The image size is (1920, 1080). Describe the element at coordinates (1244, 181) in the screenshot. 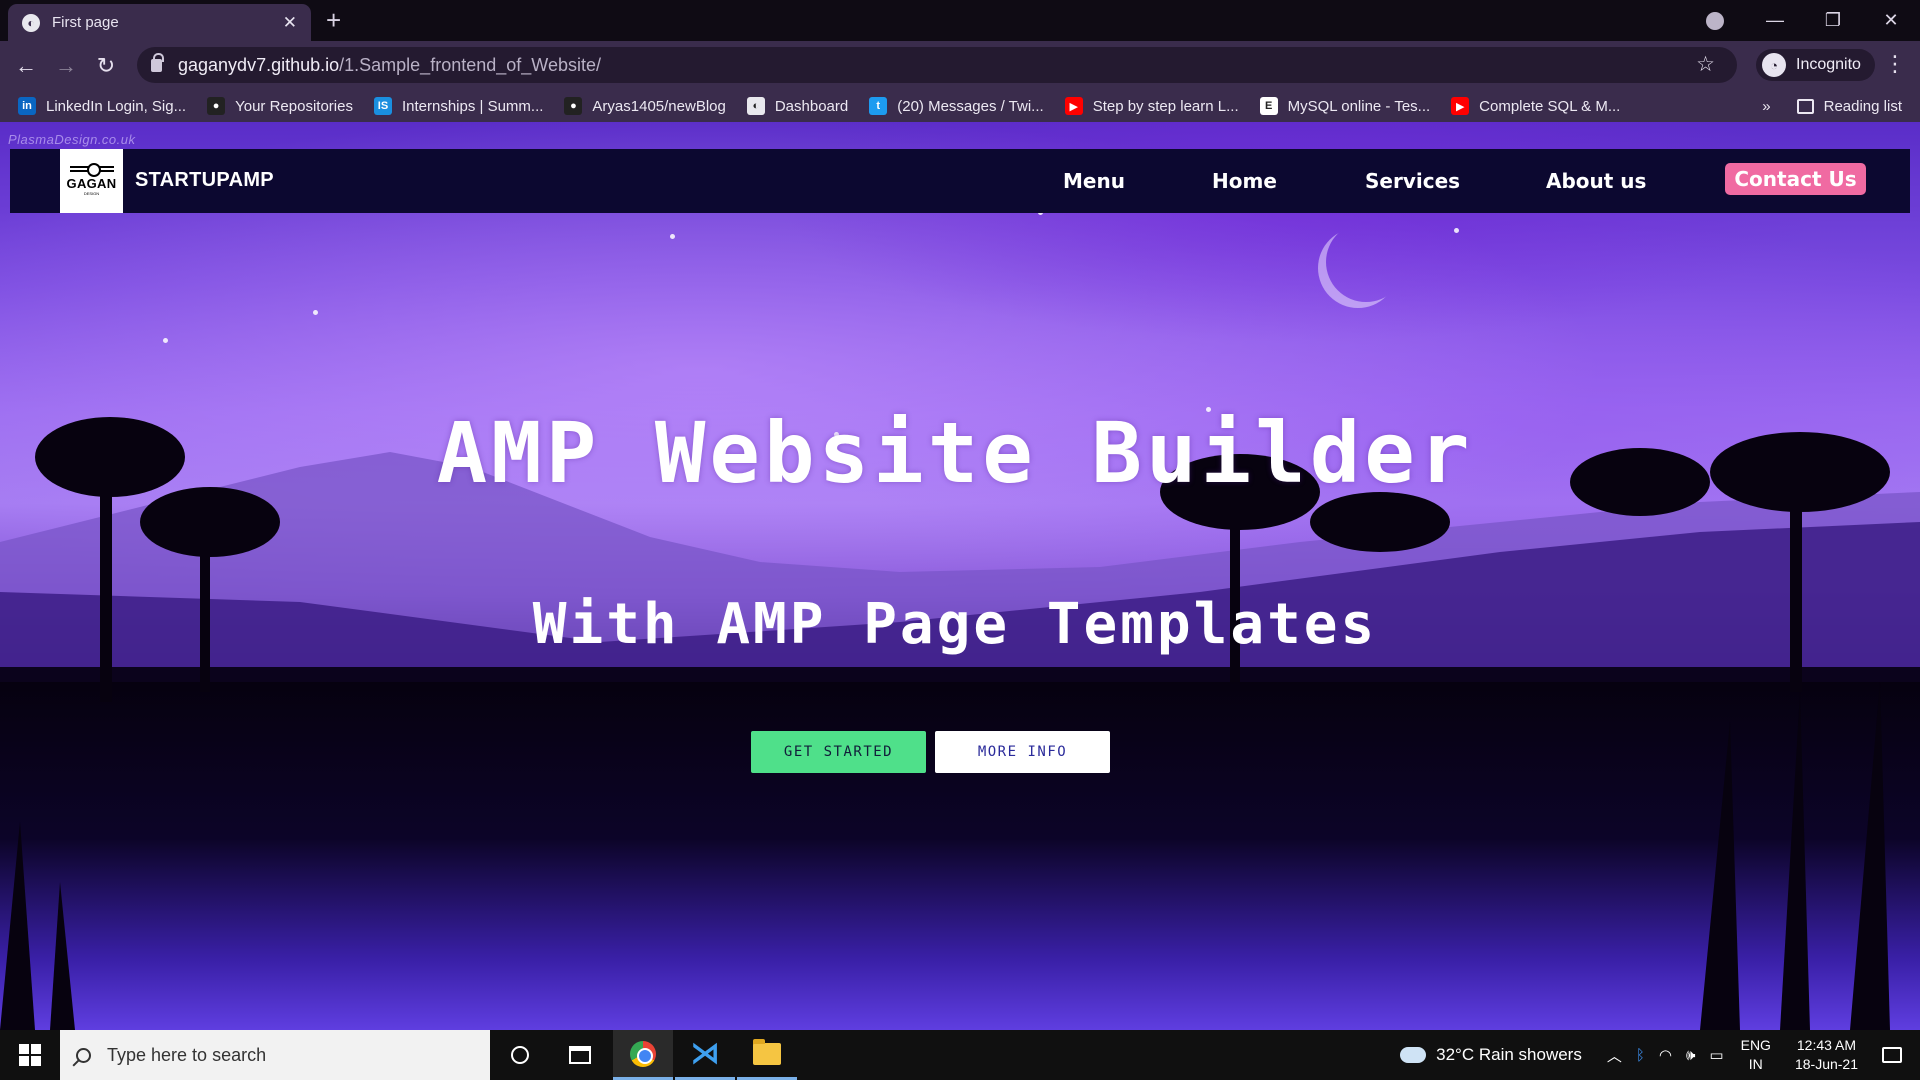

I see `nav-home: Home` at that location.